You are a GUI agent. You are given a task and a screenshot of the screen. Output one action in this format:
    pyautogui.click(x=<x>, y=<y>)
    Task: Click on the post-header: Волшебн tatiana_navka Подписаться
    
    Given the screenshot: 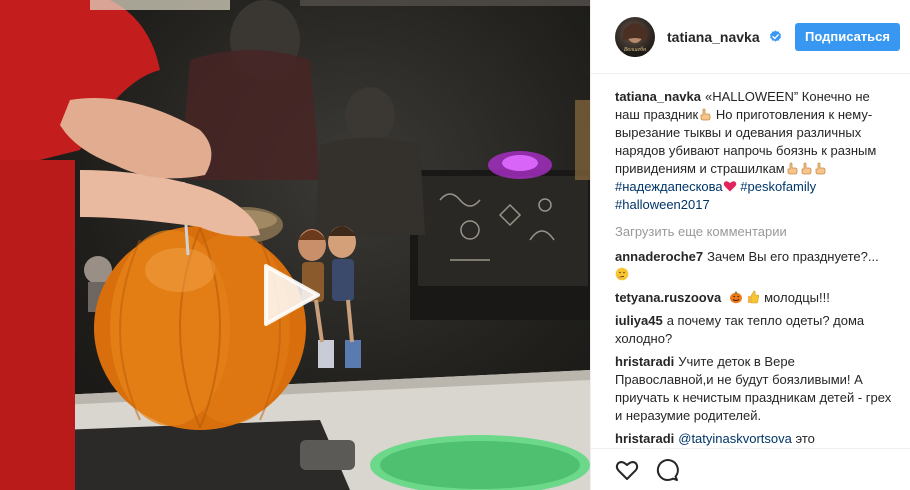 What is the action you would take?
    pyautogui.click(x=750, y=37)
    